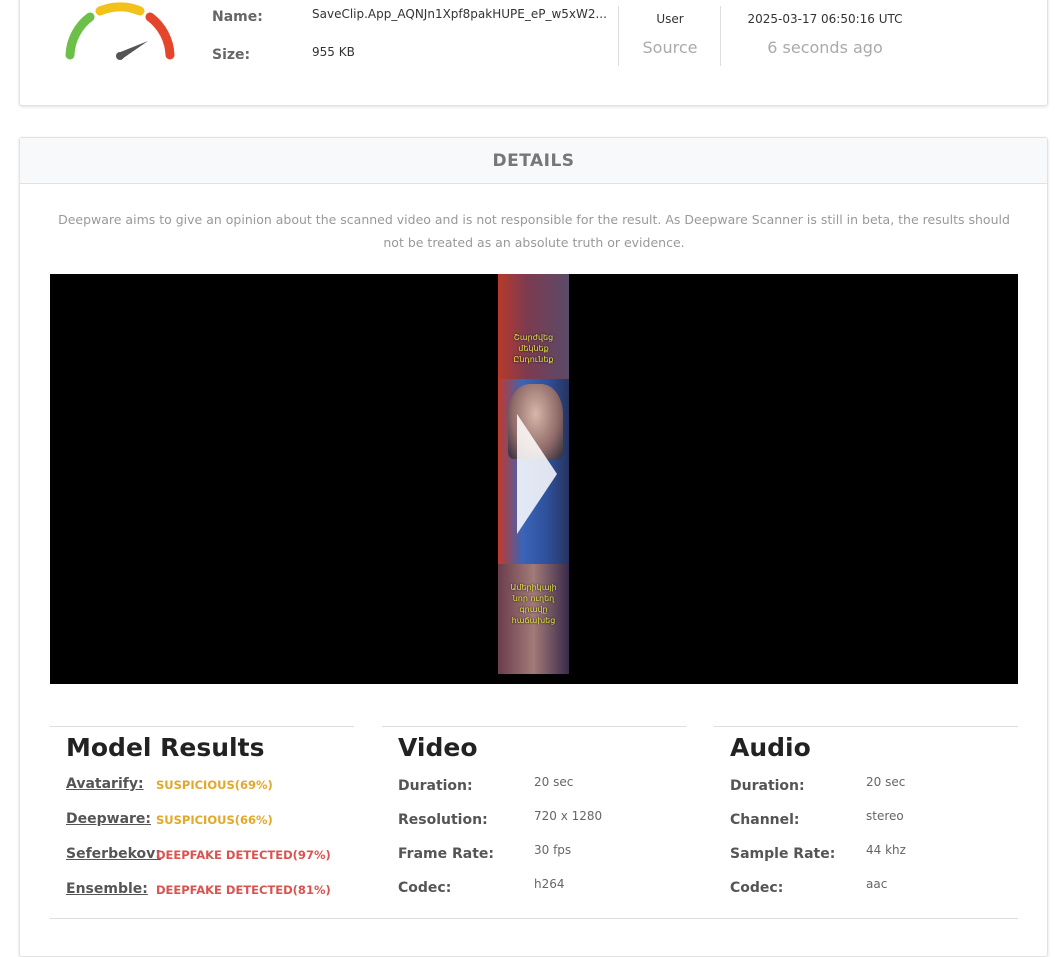 The height and width of the screenshot is (957, 1055). What do you see at coordinates (113, 854) in the screenshot?
I see `model-link-seferbekov: Seferbekov:` at bounding box center [113, 854].